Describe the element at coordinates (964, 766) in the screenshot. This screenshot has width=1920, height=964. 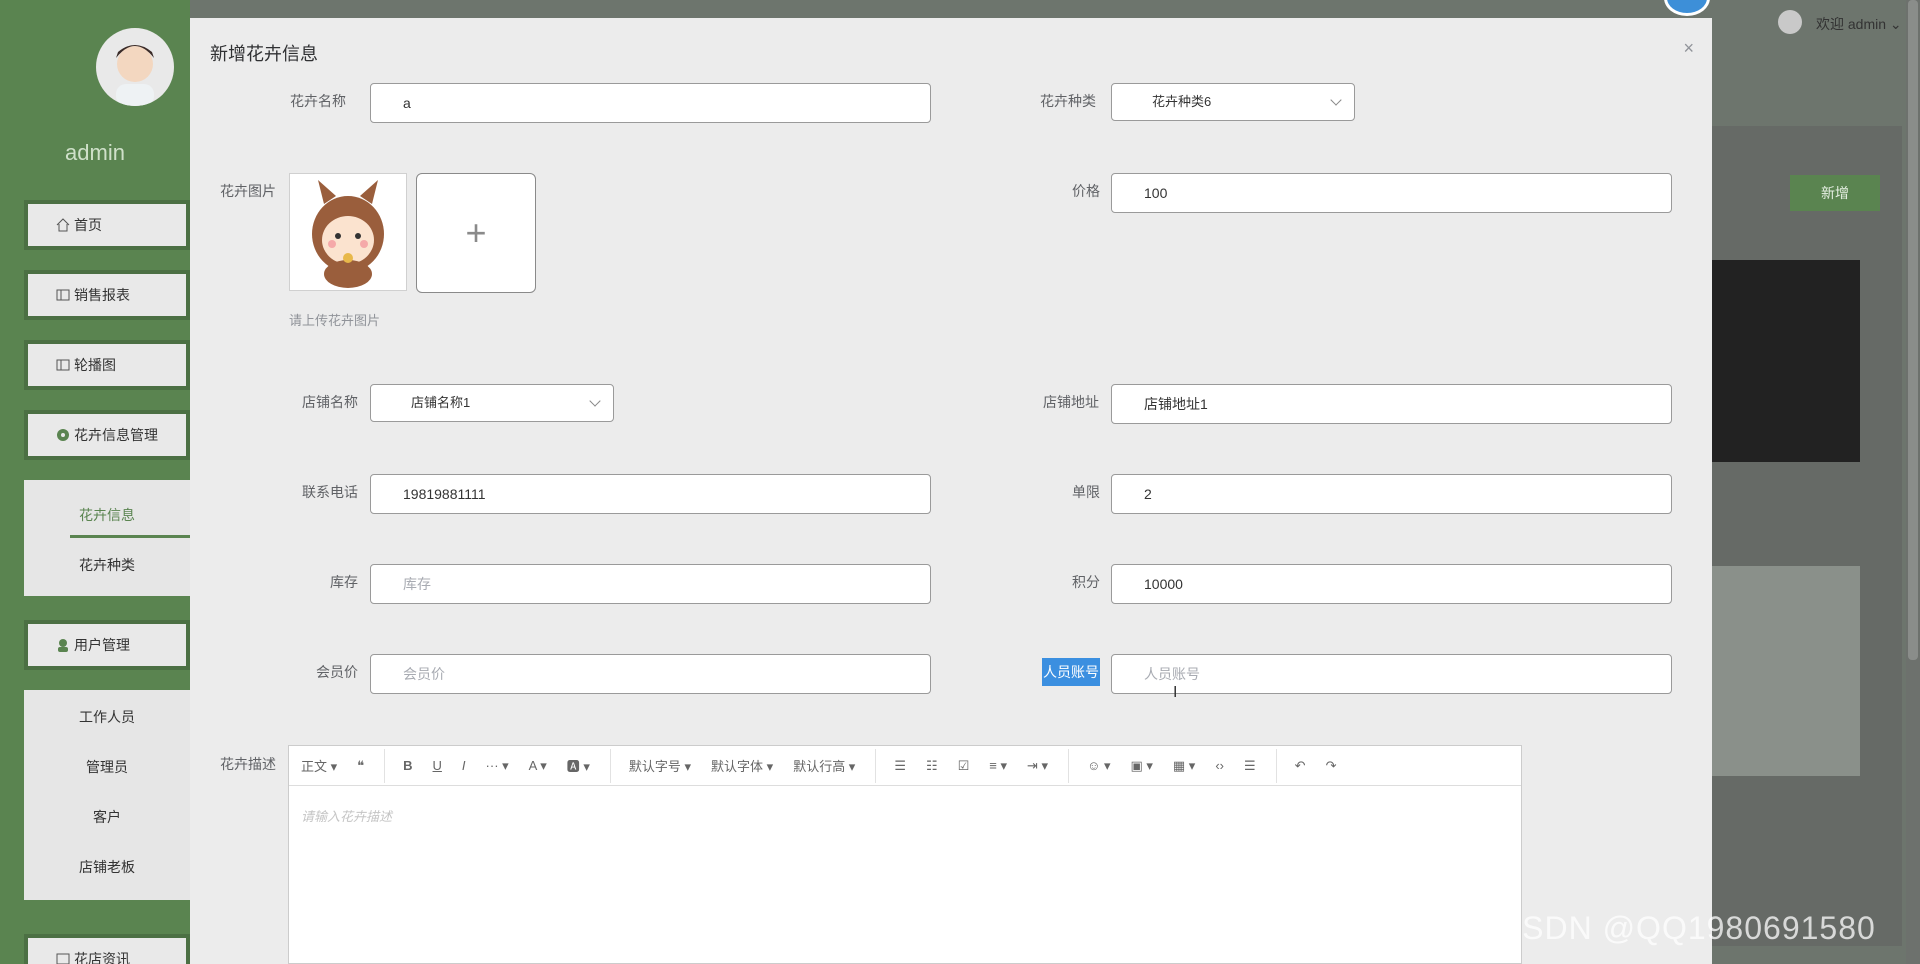
I see `todo-icon: ☑` at that location.